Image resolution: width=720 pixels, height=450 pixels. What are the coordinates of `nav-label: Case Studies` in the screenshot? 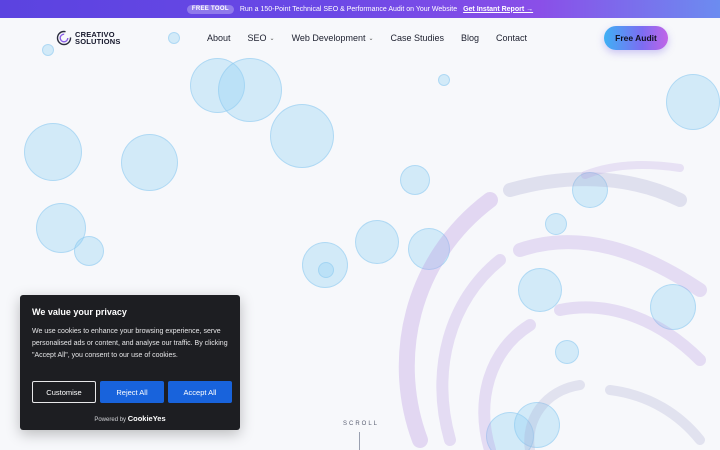 It's located at (417, 38).